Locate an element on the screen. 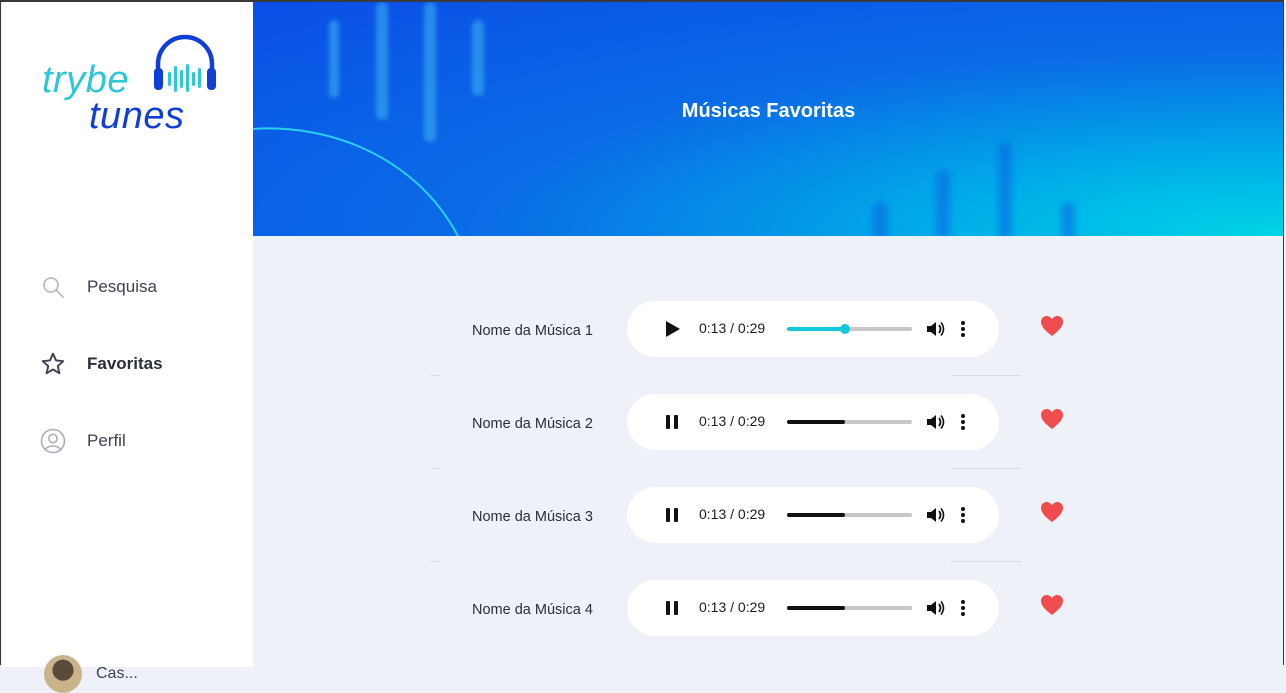 The width and height of the screenshot is (1286, 693). logo-word-trybe: trybe is located at coordinates (85, 80).